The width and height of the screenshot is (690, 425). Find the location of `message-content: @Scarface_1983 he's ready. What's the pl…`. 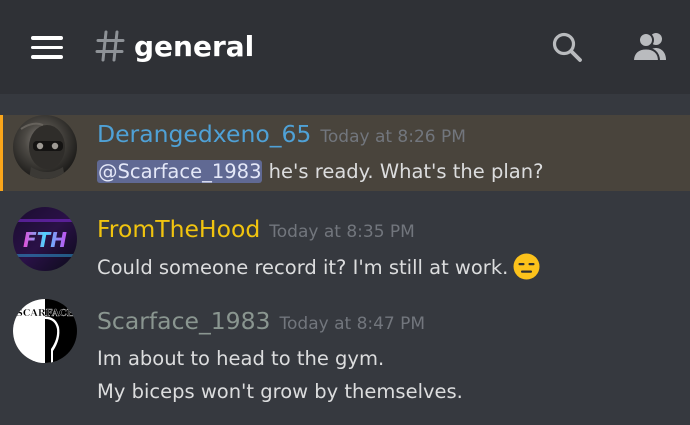

message-content: @Scarface_1983 he's ready. What's the pl… is located at coordinates (320, 172).